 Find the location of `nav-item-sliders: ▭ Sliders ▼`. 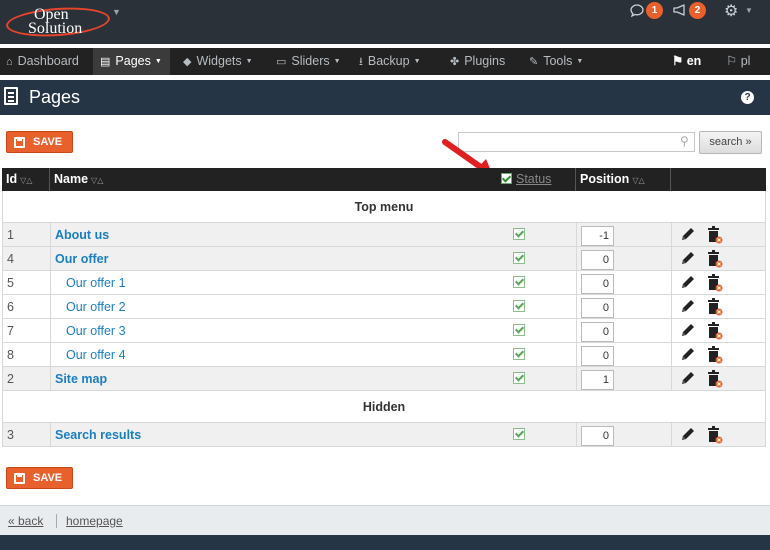

nav-item-sliders: ▭ Sliders ▼ is located at coordinates (308, 61).